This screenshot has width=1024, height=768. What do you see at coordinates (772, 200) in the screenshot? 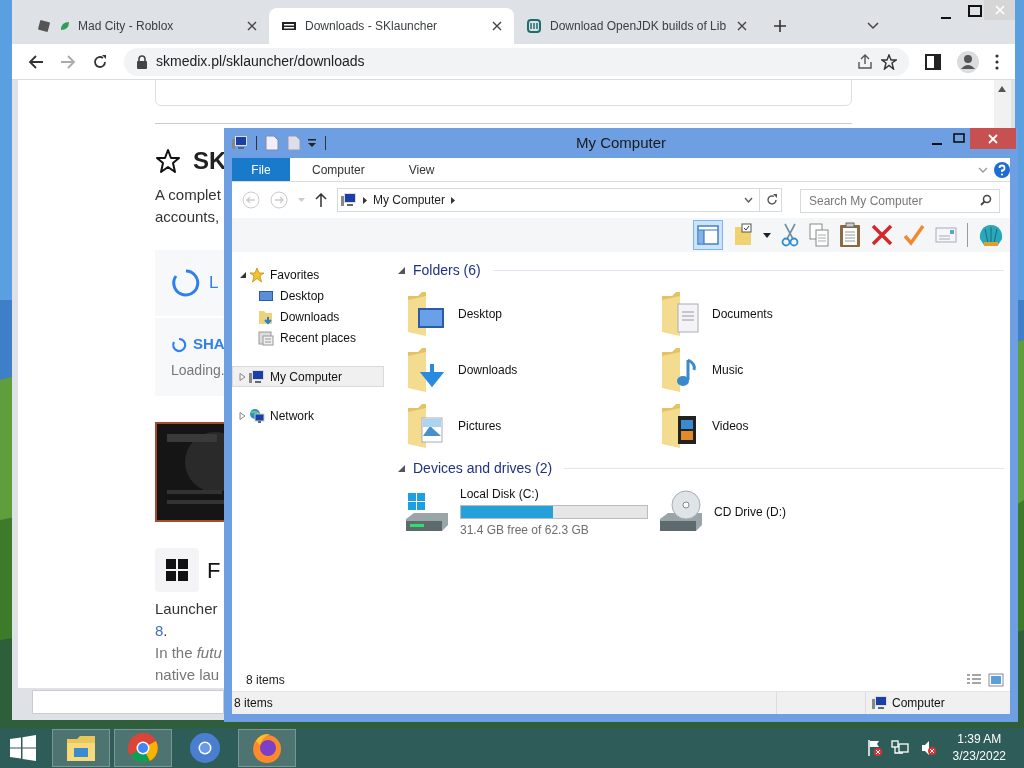
I see `refresh-icon` at bounding box center [772, 200].